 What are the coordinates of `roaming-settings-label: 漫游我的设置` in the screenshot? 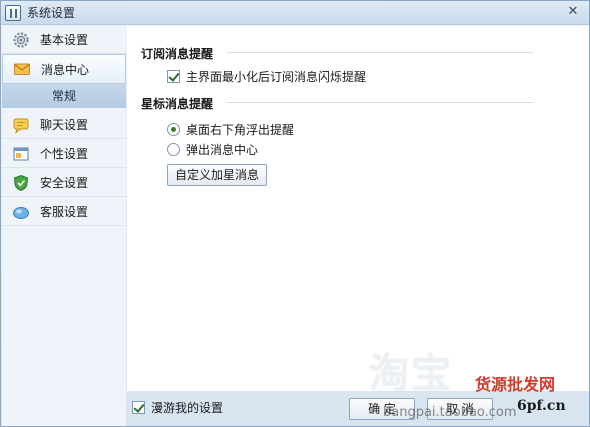 It's located at (187, 408).